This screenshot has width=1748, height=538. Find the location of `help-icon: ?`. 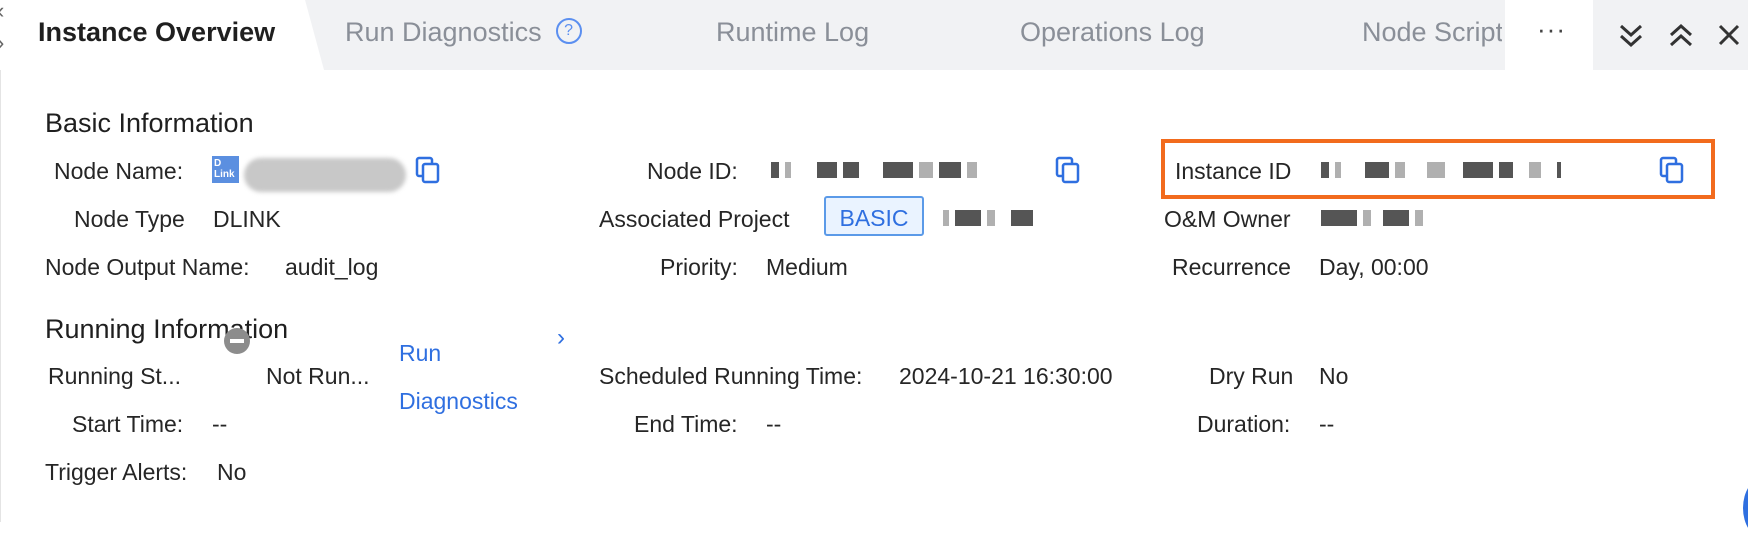

help-icon: ? is located at coordinates (568, 30).